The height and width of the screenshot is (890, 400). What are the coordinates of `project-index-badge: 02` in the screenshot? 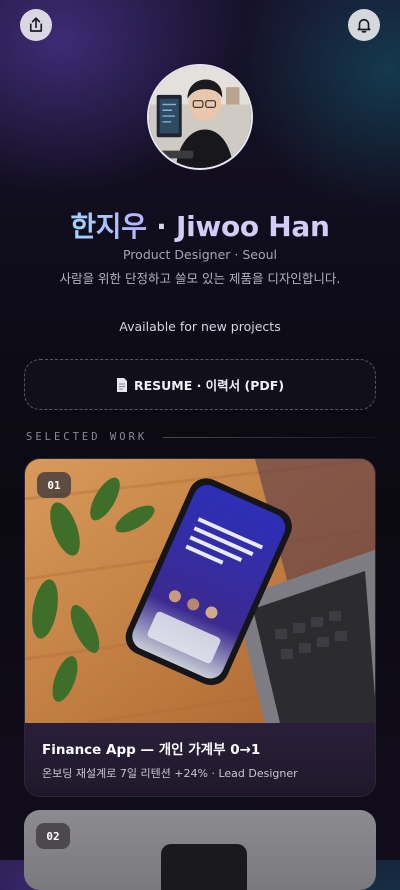 It's located at (53, 836).